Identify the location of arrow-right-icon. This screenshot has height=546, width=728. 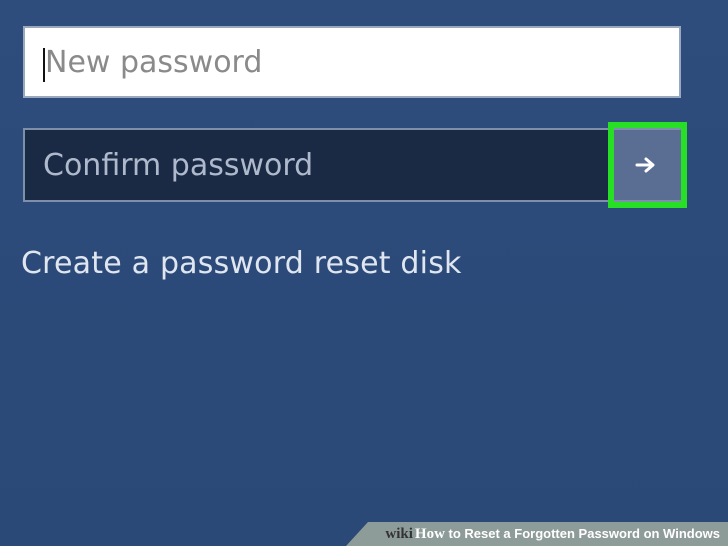
(645, 165).